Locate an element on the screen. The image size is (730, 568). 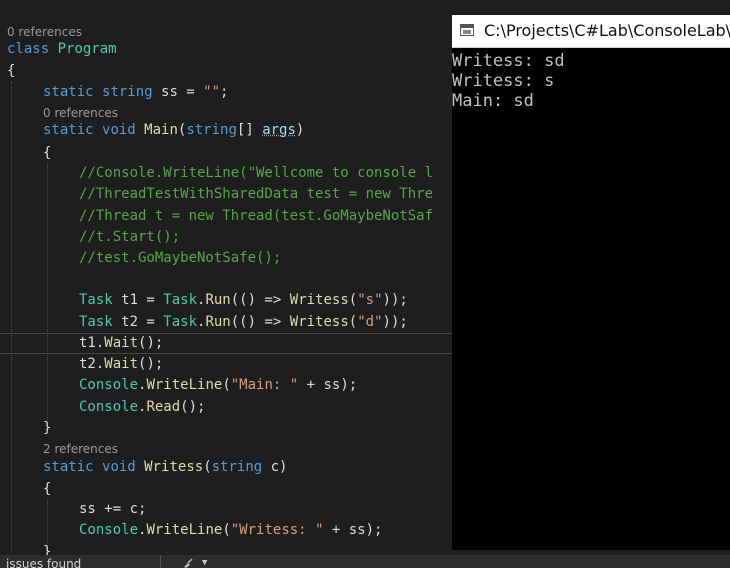
code-cleanup-brush-icon is located at coordinates (188, 563).